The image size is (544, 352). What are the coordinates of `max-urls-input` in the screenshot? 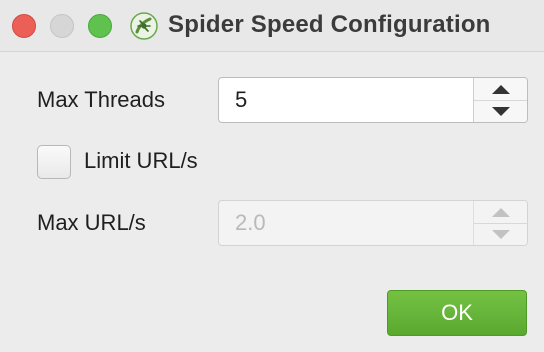 It's located at (346, 223).